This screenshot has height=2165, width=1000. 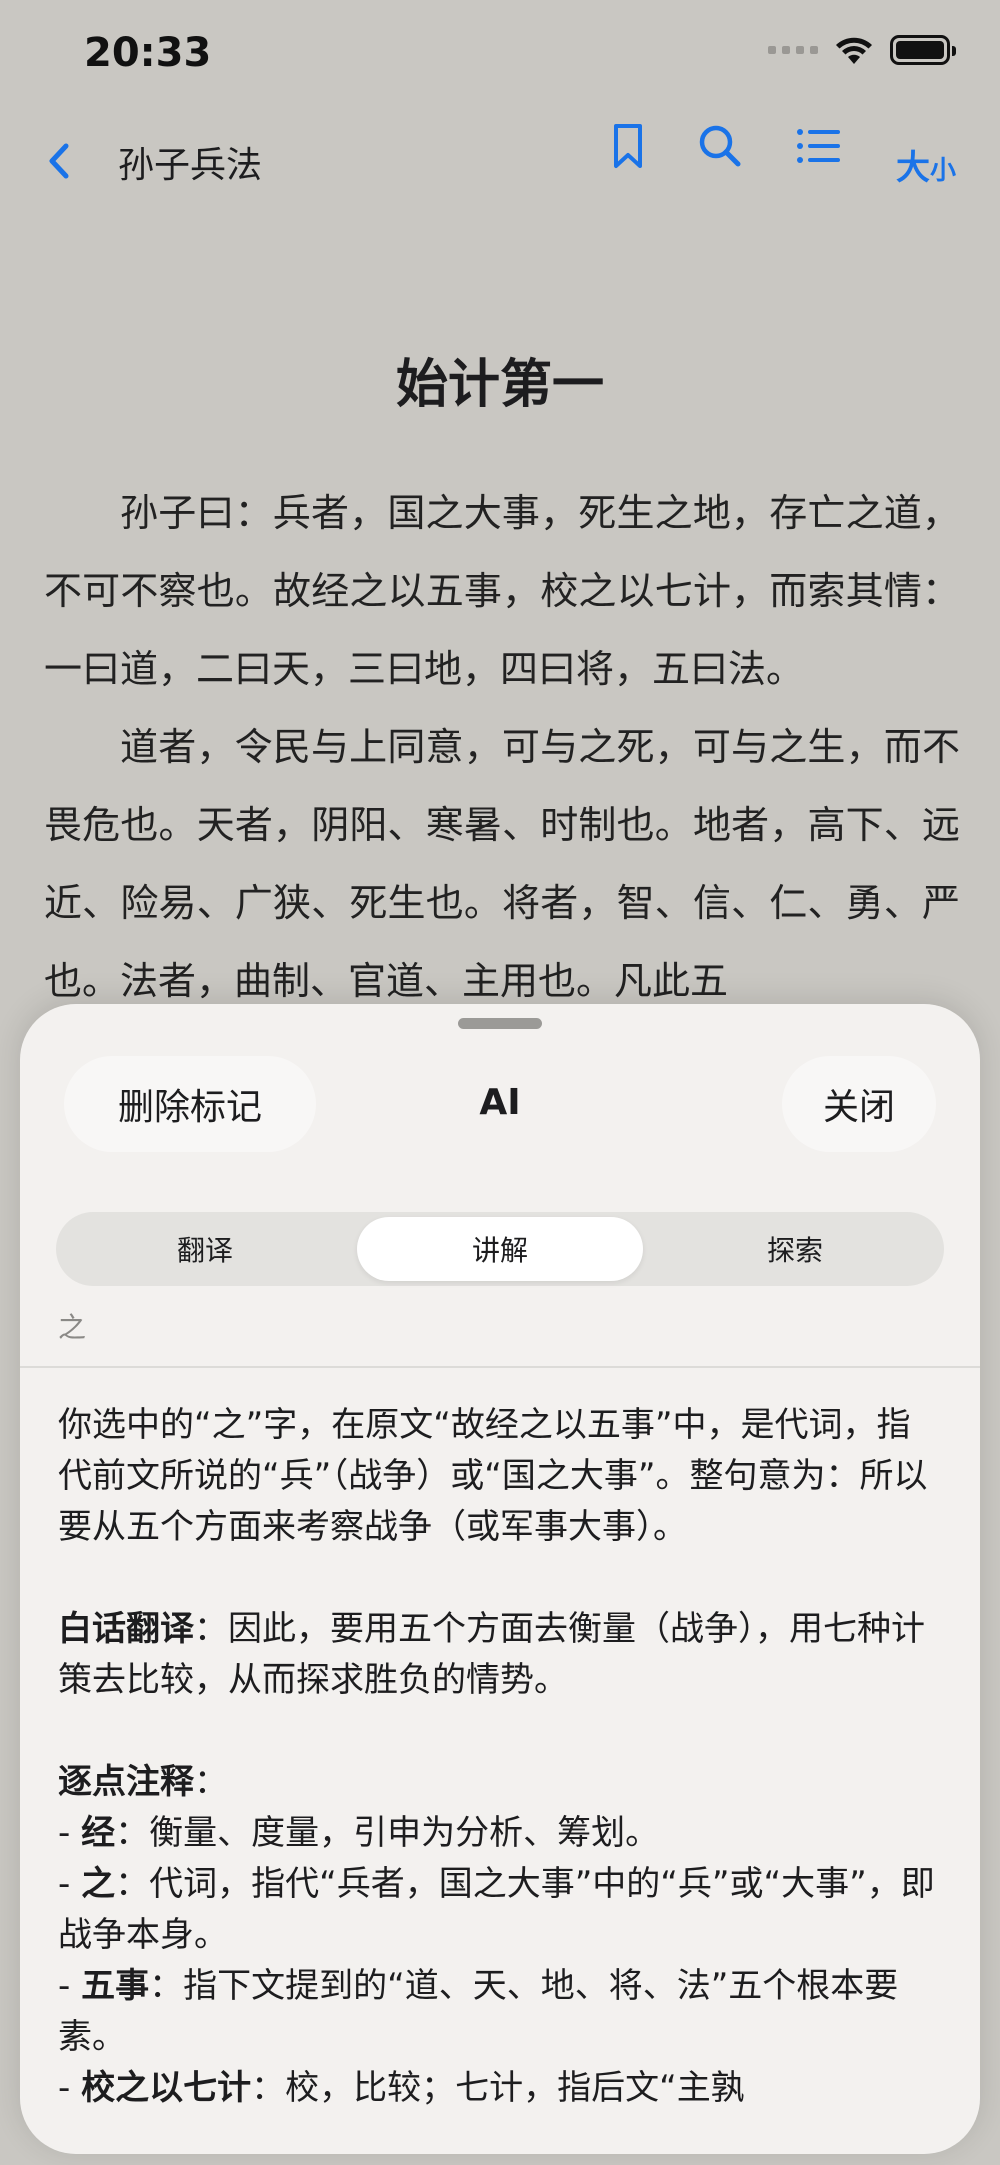 I want to click on book-title: 孙子兵法, so click(x=190, y=165).